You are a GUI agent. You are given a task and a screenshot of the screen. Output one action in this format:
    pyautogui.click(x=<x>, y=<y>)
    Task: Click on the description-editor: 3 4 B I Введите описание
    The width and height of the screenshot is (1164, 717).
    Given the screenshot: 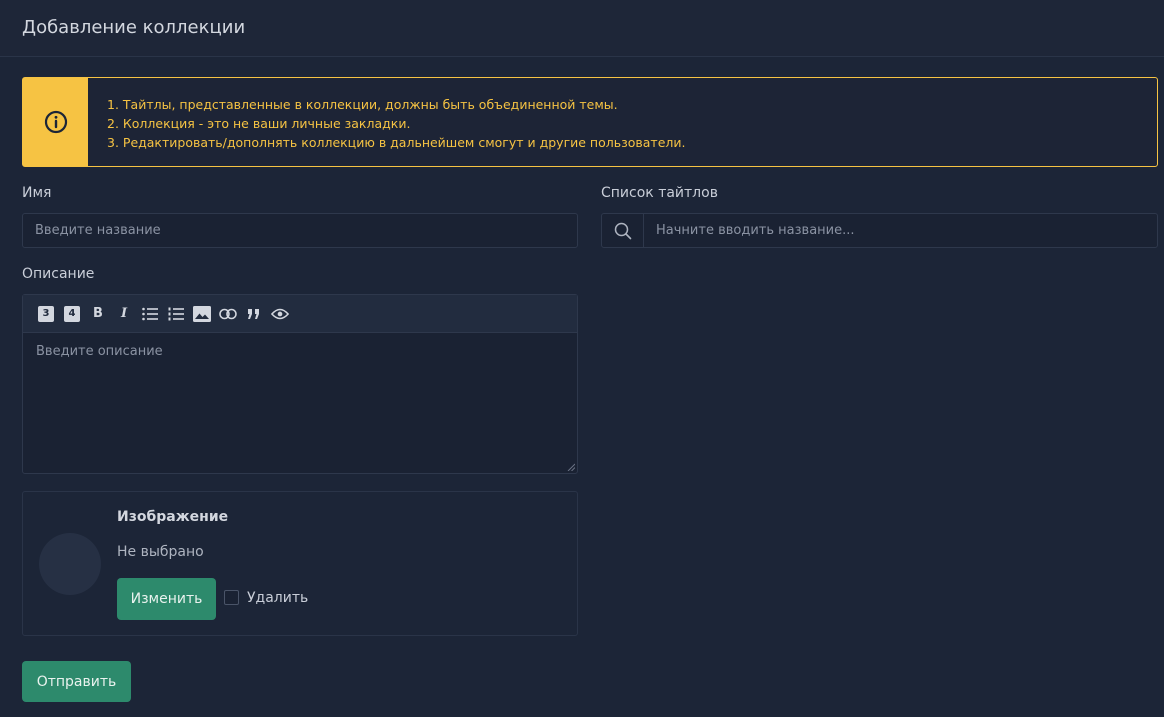 What is the action you would take?
    pyautogui.click(x=300, y=384)
    